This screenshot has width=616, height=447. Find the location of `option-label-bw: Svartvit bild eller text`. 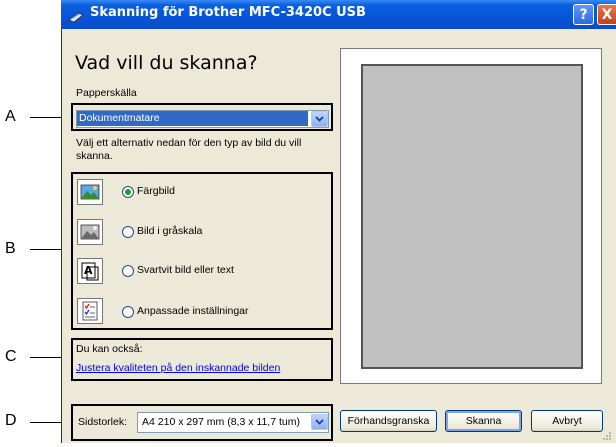

option-label-bw: Svartvit bild eller text is located at coordinates (185, 270).